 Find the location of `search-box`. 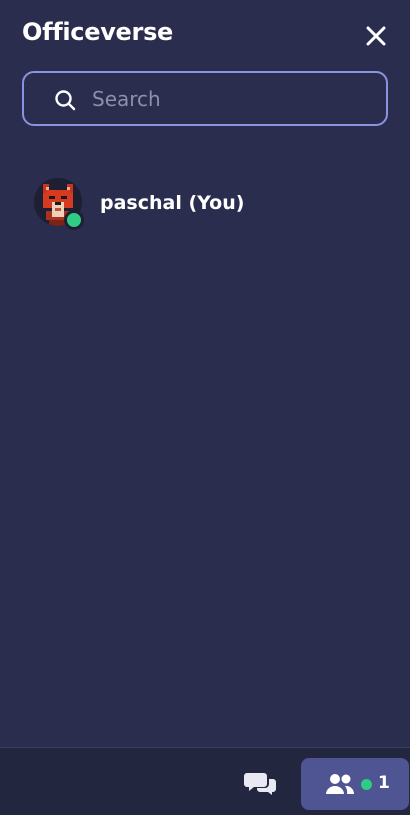

search-box is located at coordinates (205, 98).